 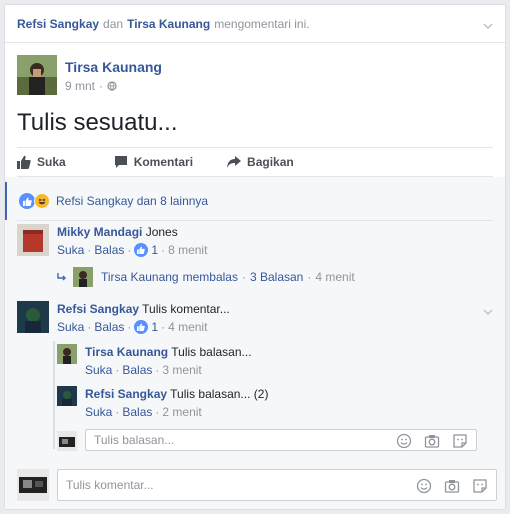 I want to click on share-button: Bagikan, so click(x=260, y=162).